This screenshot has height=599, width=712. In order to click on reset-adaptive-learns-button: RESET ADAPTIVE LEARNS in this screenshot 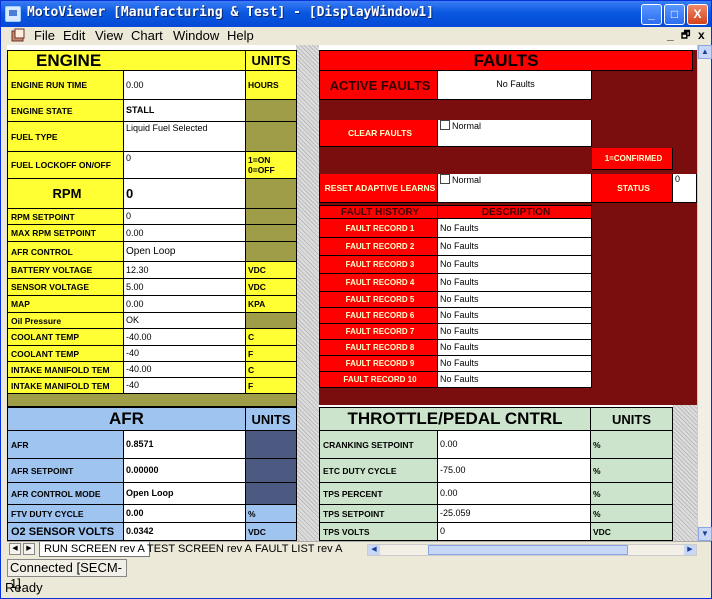, I will do `click(378, 188)`.